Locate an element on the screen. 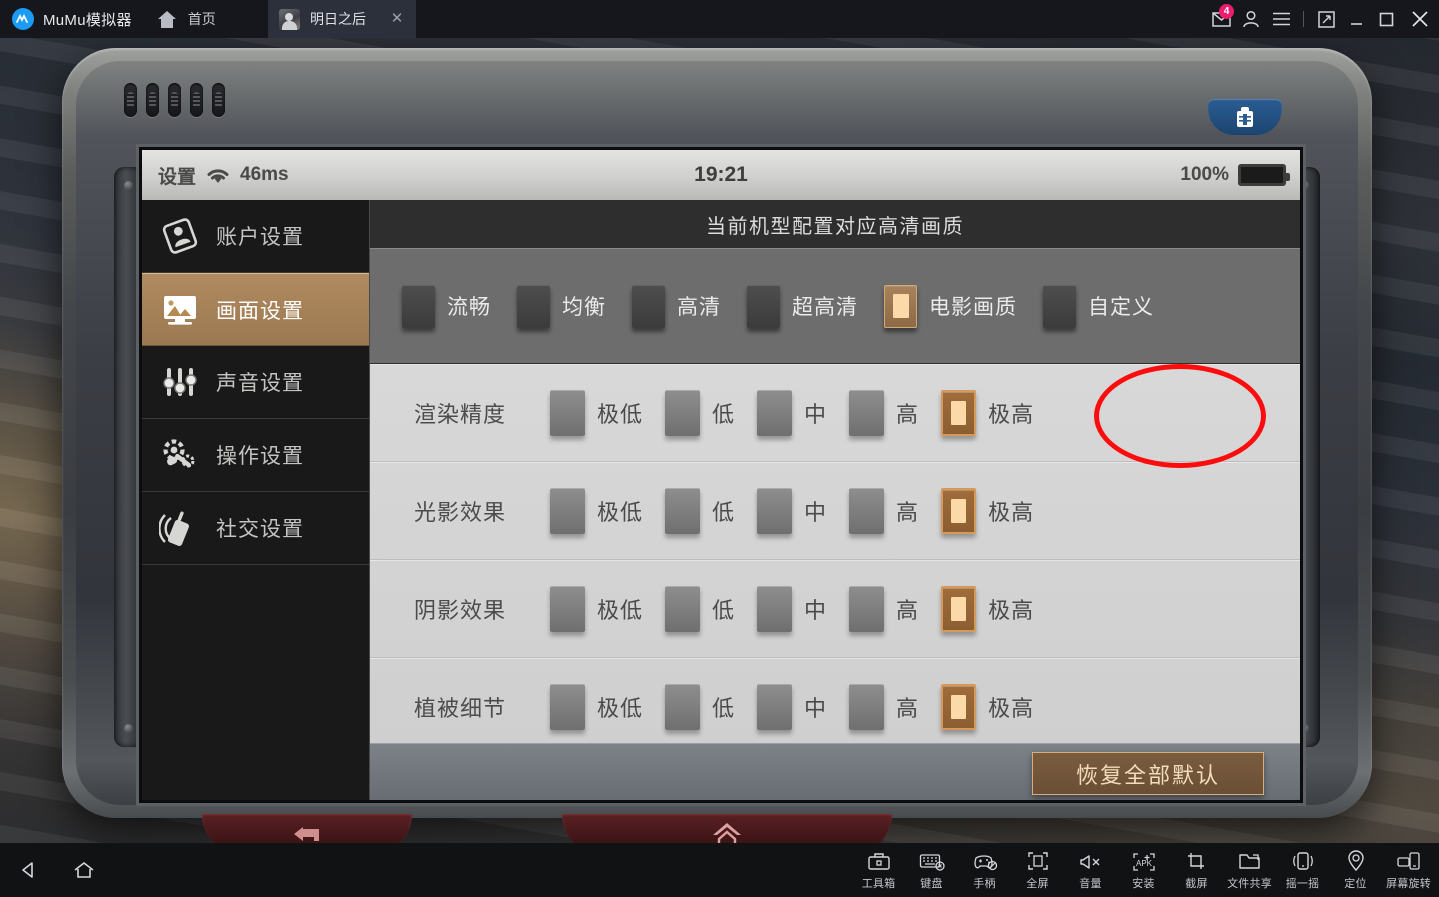  multi-window-icon is located at coordinates (1326, 19).